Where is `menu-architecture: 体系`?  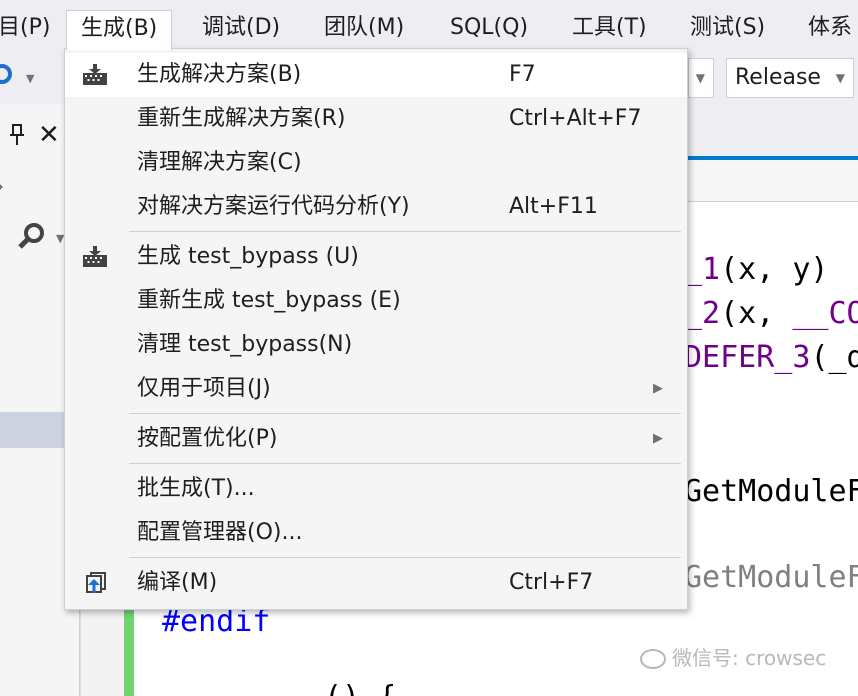
menu-architecture: 体系 is located at coordinates (830, 29).